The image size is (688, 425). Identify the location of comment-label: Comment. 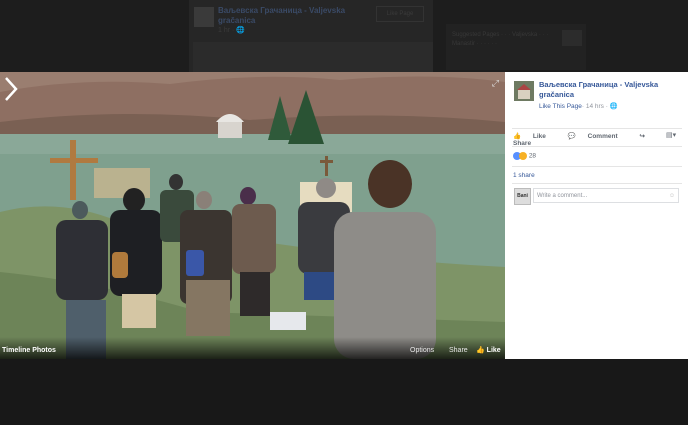
(602, 136).